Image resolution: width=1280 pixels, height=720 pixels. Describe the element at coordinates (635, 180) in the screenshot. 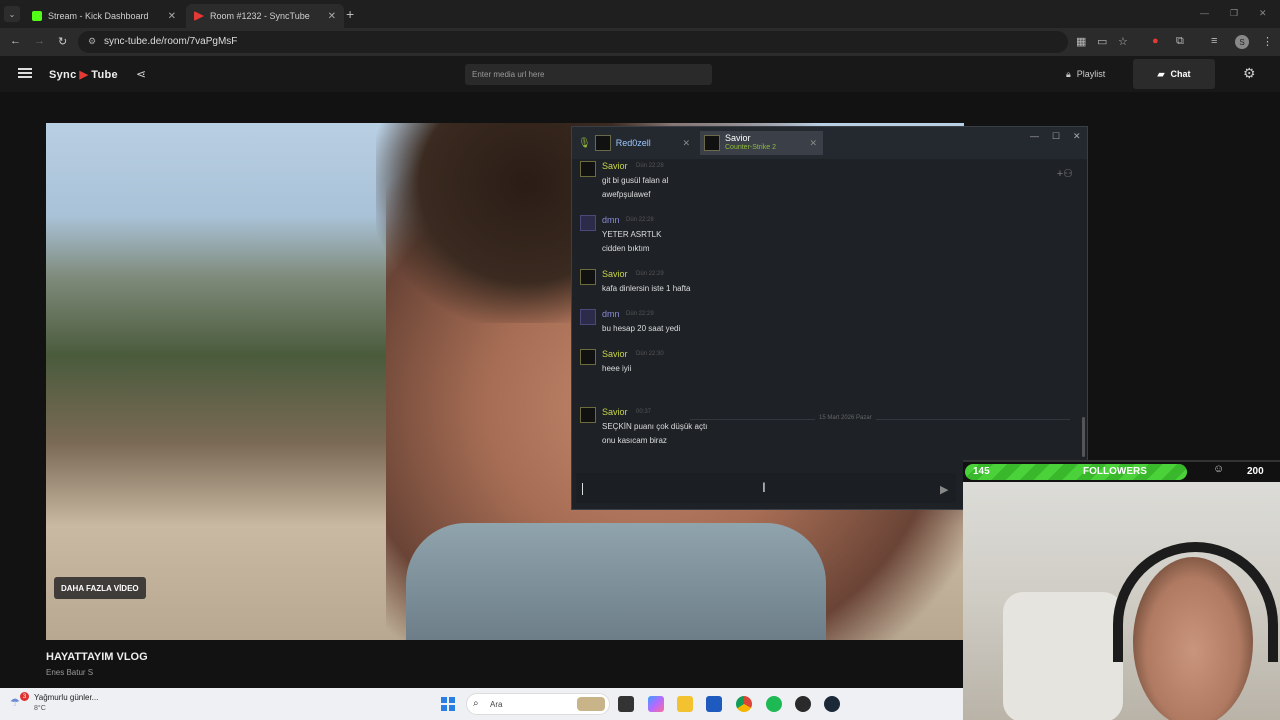

I see `message-line: git bi gusül falan al` at that location.